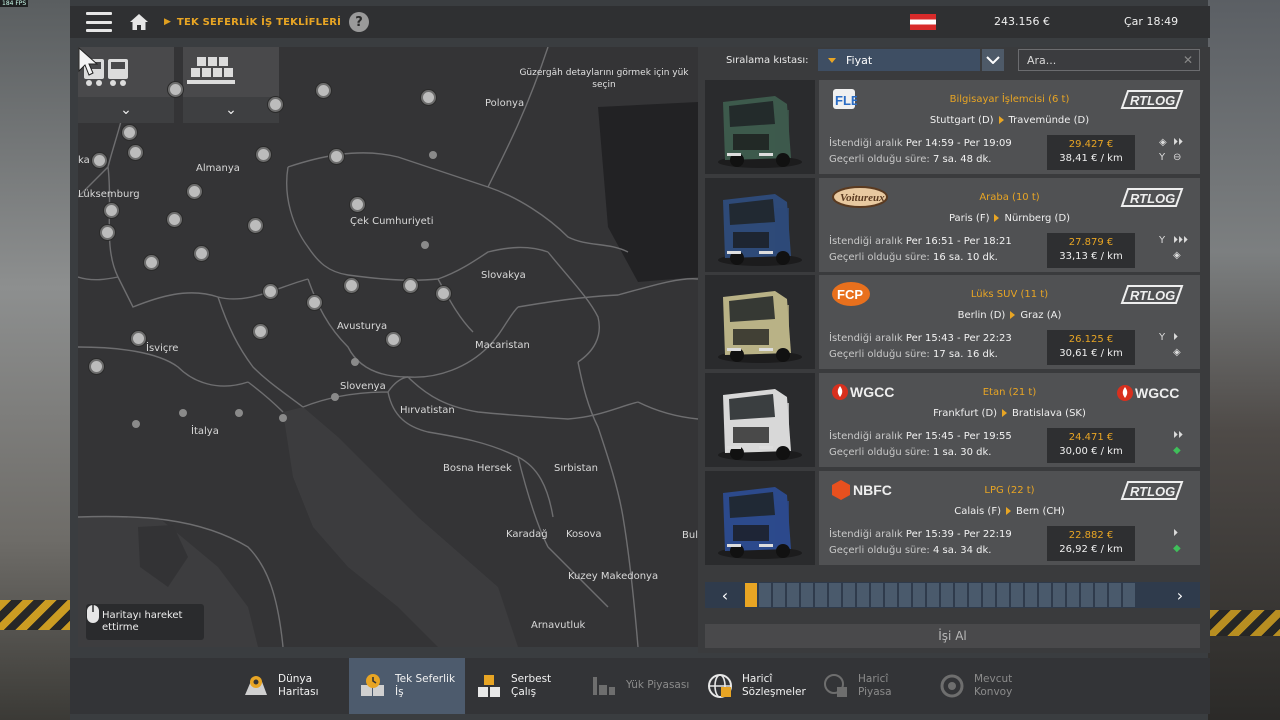  What do you see at coordinates (993, 686) in the screenshot?
I see `tab-convoy: Mevcut Konvoy` at bounding box center [993, 686].